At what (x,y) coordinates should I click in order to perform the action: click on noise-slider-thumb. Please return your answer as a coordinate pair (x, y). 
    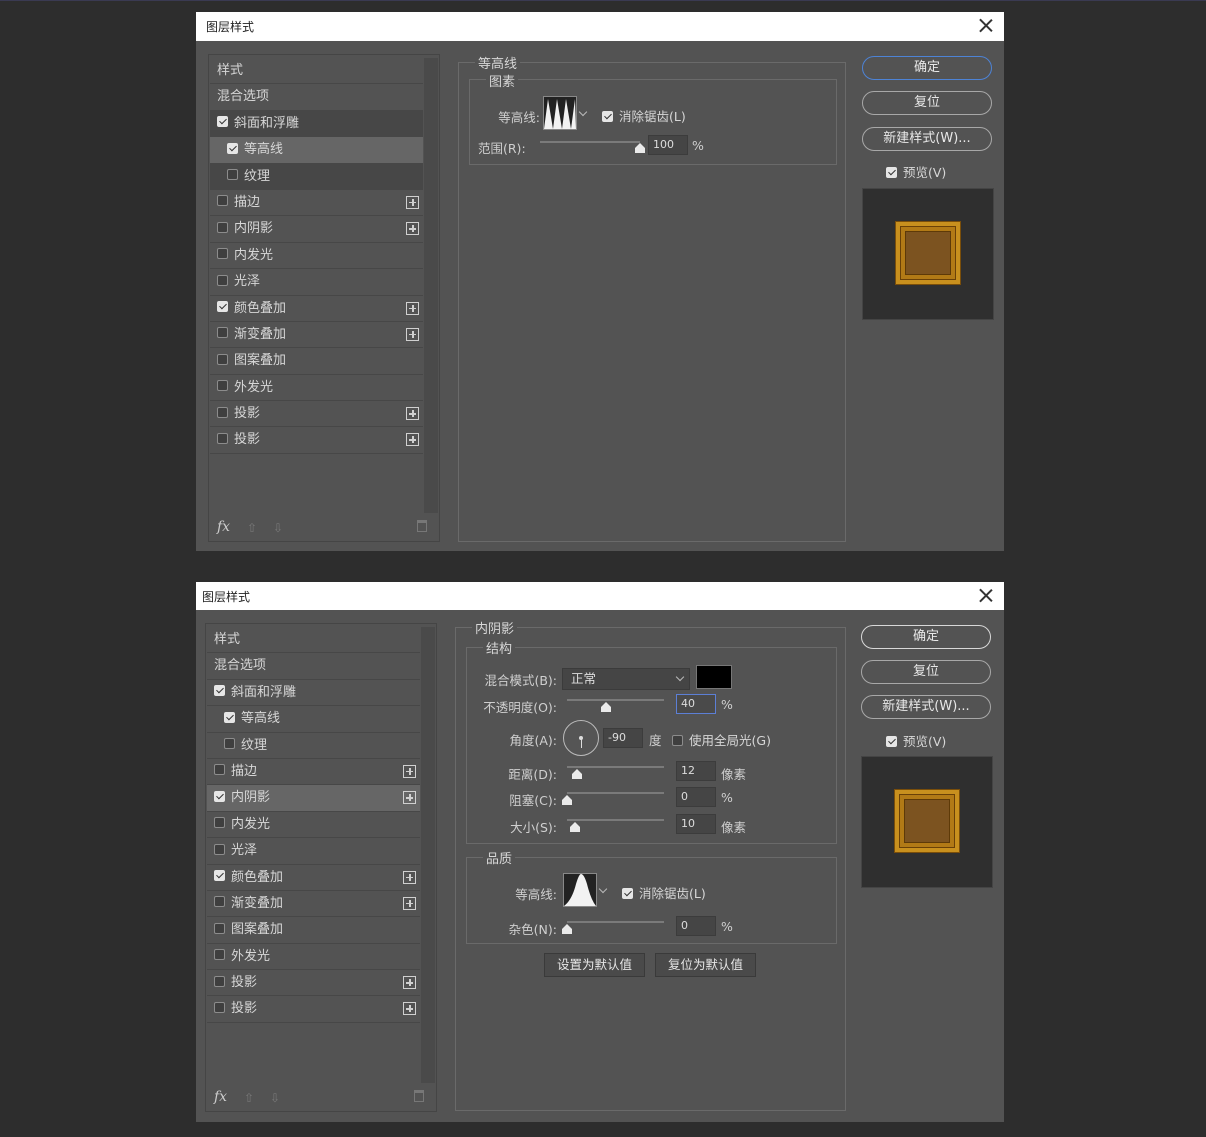
    Looking at the image, I should click on (567, 929).